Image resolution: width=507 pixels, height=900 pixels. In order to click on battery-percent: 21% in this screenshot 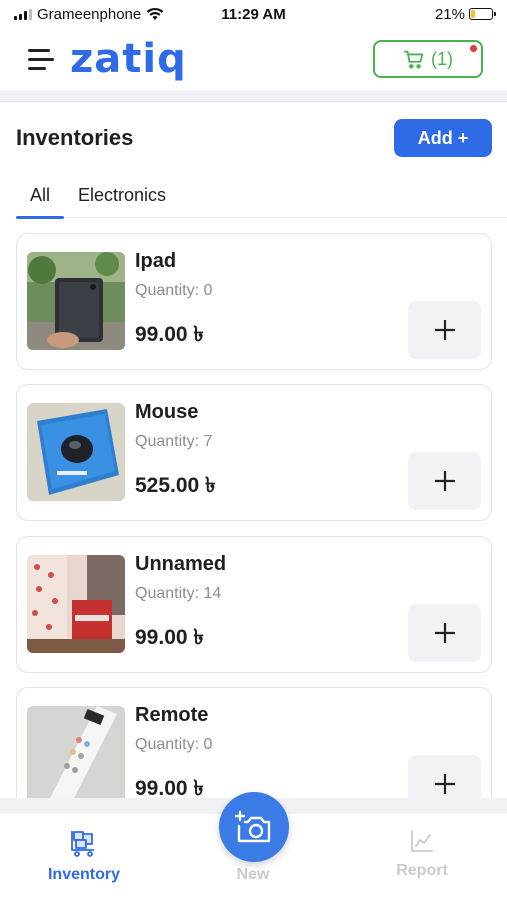, I will do `click(449, 14)`.